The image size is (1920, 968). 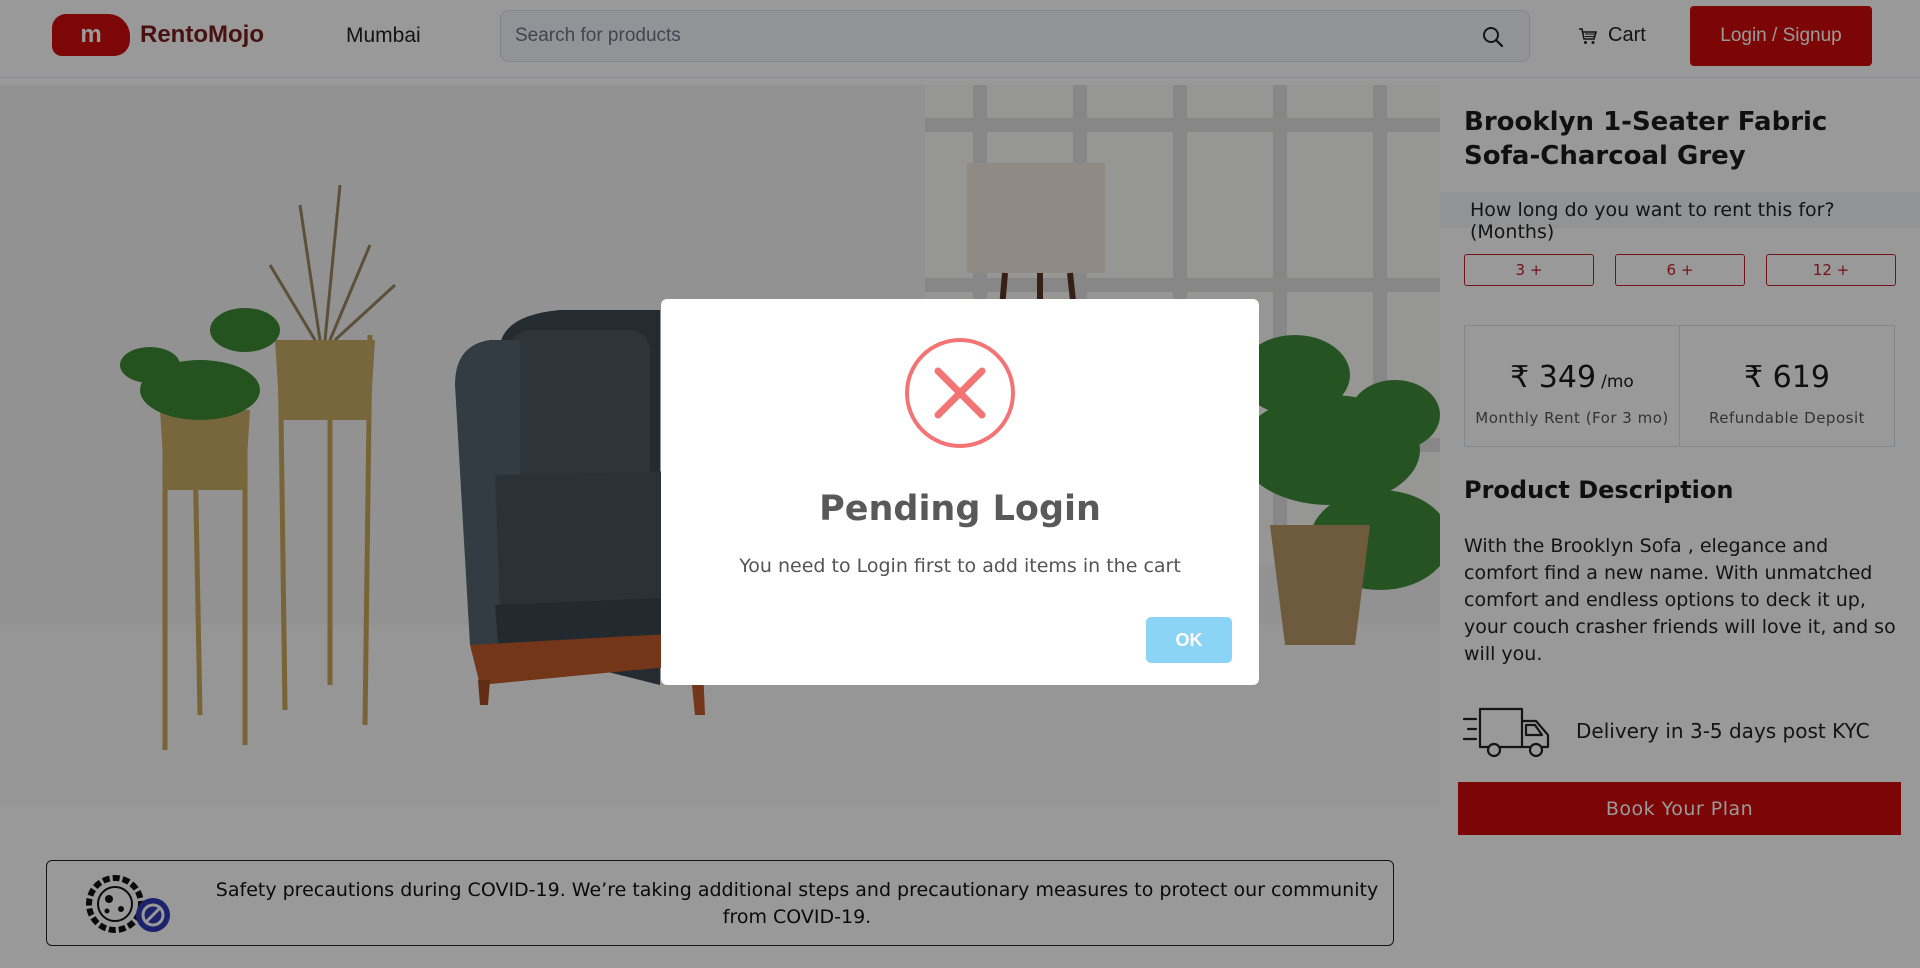 What do you see at coordinates (1189, 640) in the screenshot?
I see `ok-button: OK` at bounding box center [1189, 640].